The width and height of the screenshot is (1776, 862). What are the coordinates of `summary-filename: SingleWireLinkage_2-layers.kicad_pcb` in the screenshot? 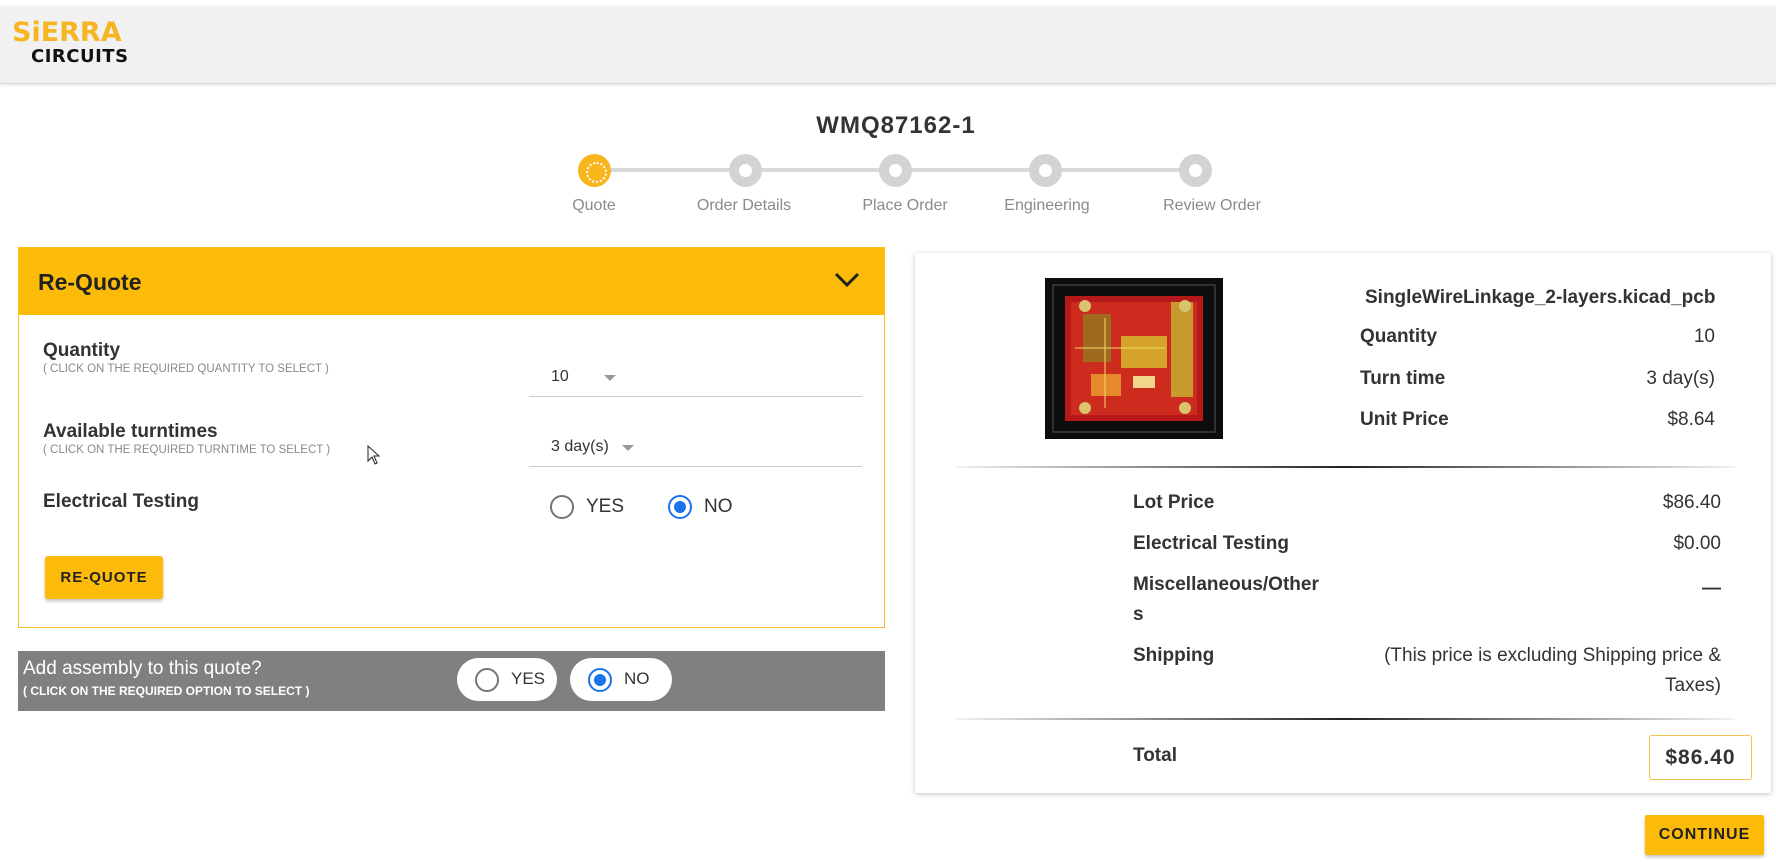 It's located at (1540, 297).